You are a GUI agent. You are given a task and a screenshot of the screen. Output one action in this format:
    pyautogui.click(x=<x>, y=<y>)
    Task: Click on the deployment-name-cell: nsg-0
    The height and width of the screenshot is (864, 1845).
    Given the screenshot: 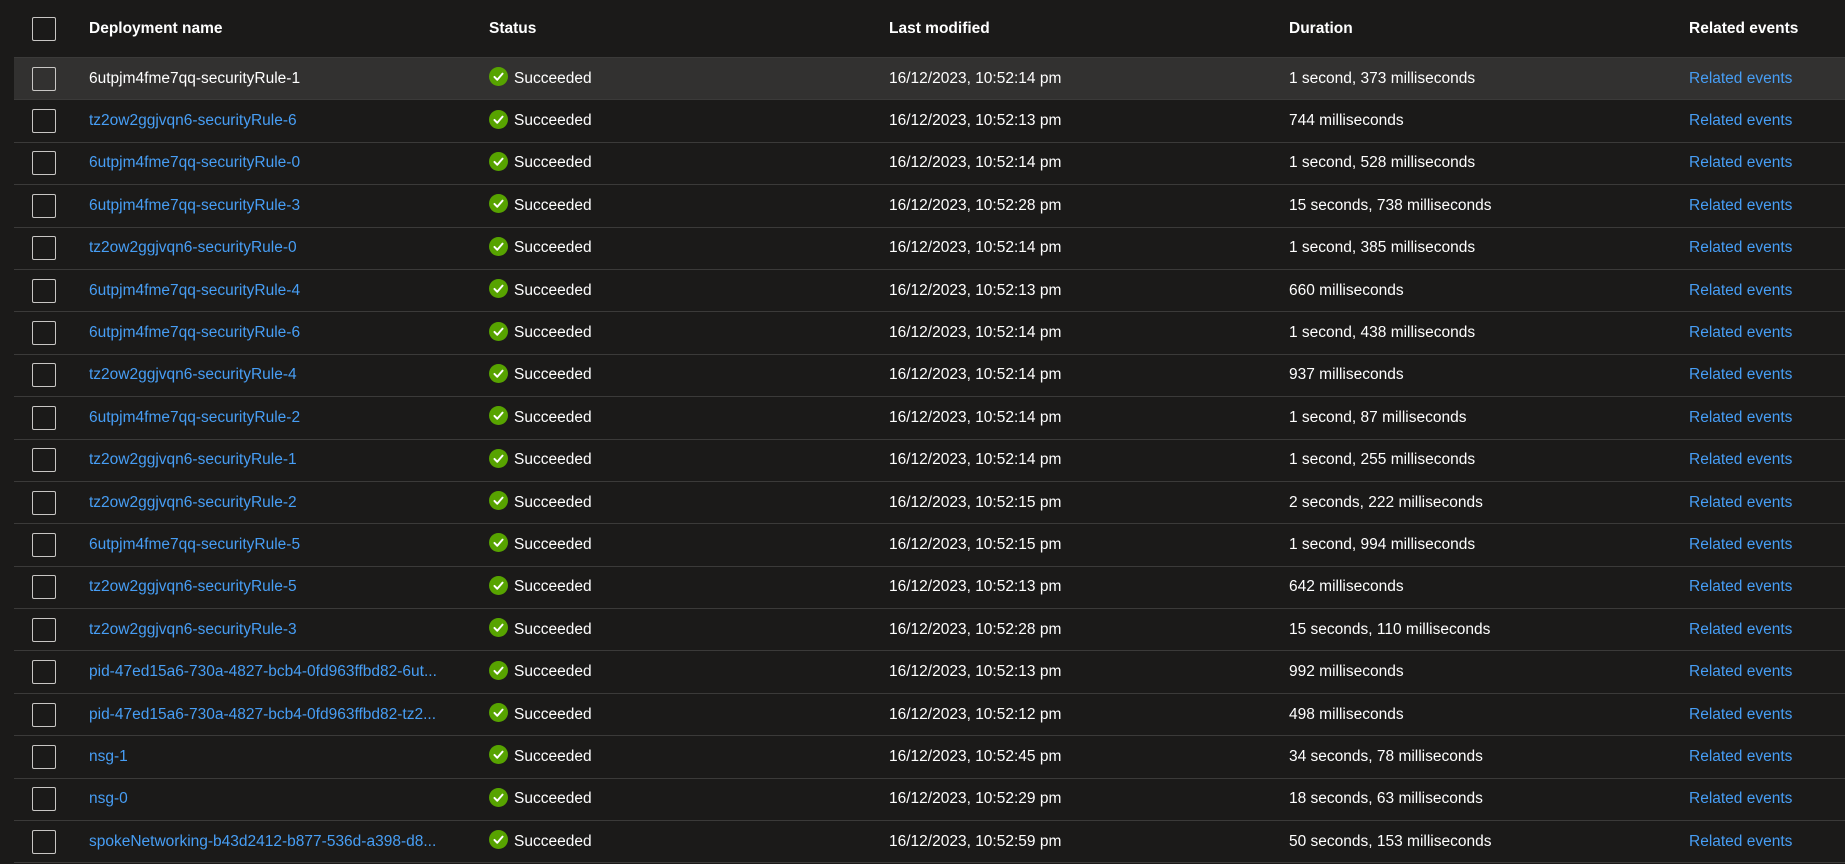 What is the action you would take?
    pyautogui.click(x=289, y=799)
    